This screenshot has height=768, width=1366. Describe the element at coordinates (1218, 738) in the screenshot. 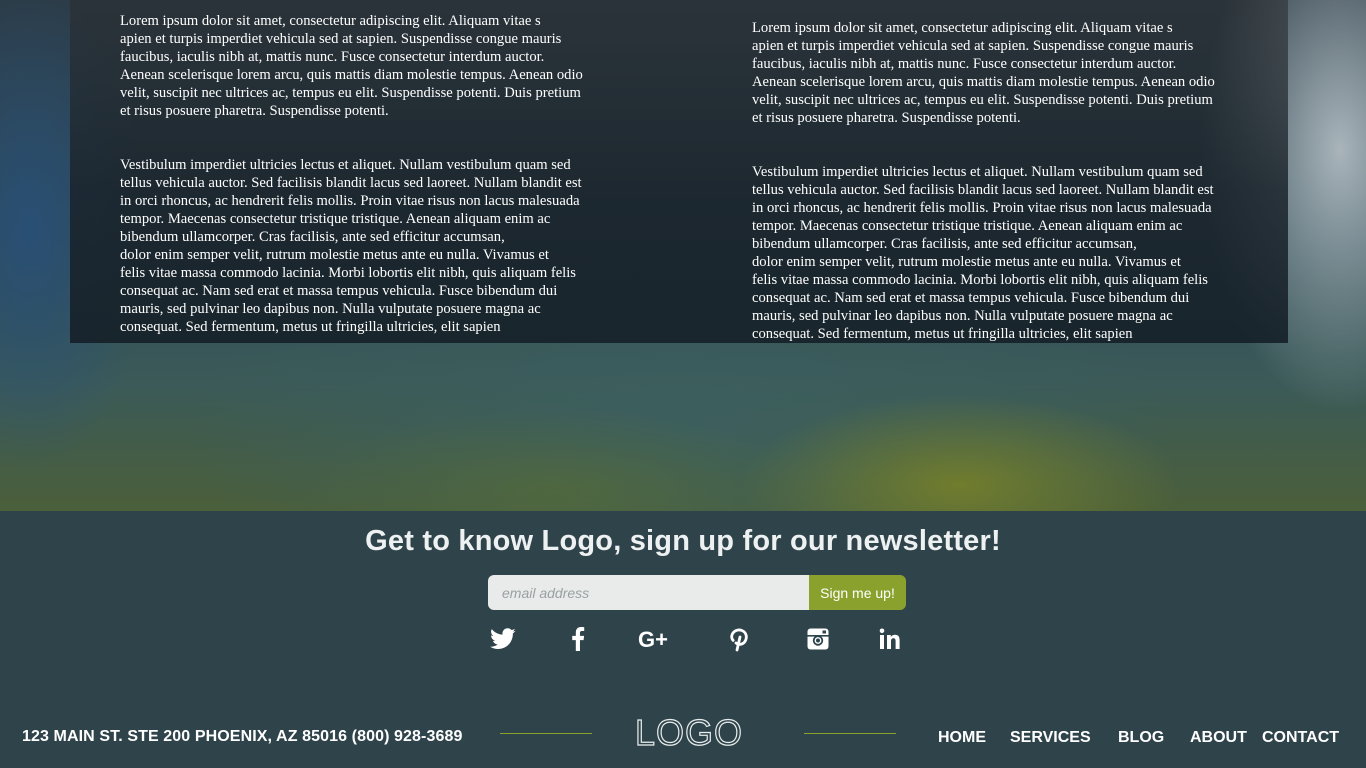

I see `nav-about: ABOUT` at that location.